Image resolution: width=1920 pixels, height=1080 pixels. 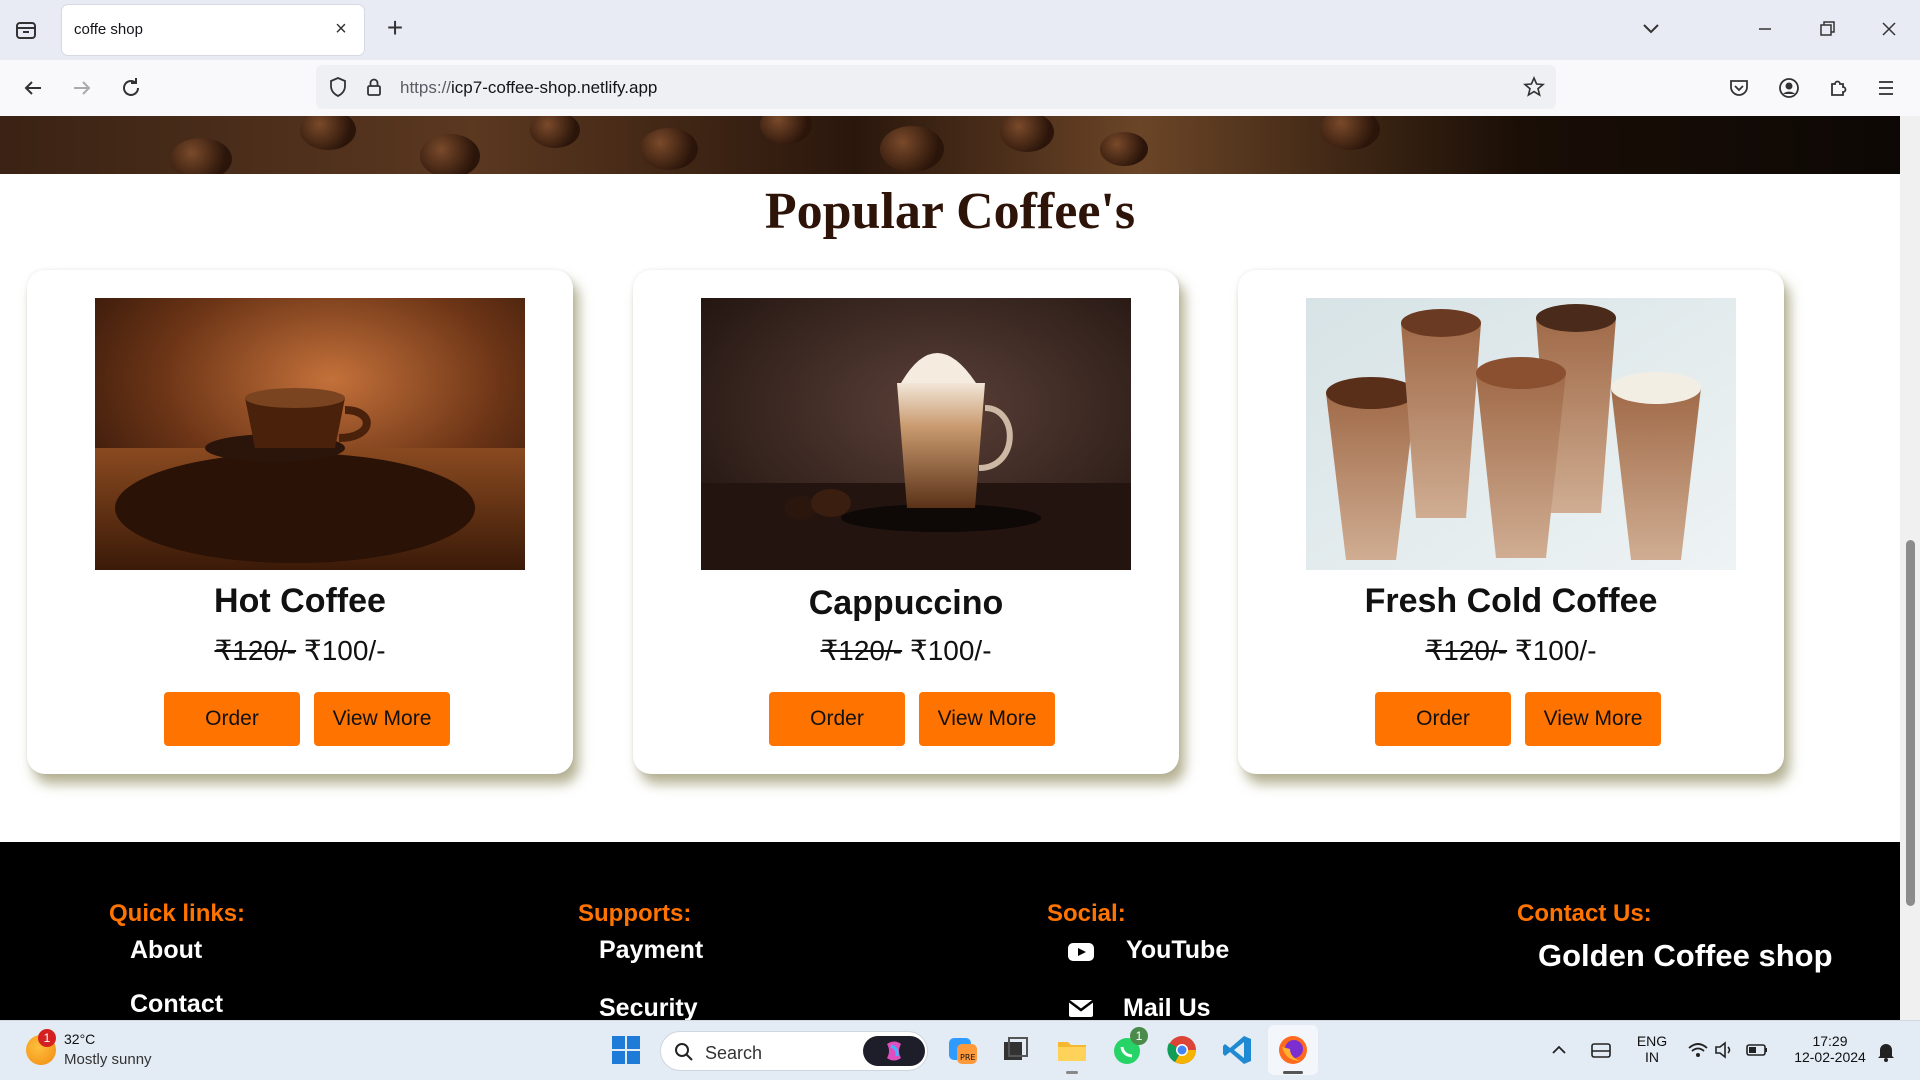 What do you see at coordinates (635, 913) in the screenshot?
I see `footer-heading-supports: Supports:` at bounding box center [635, 913].